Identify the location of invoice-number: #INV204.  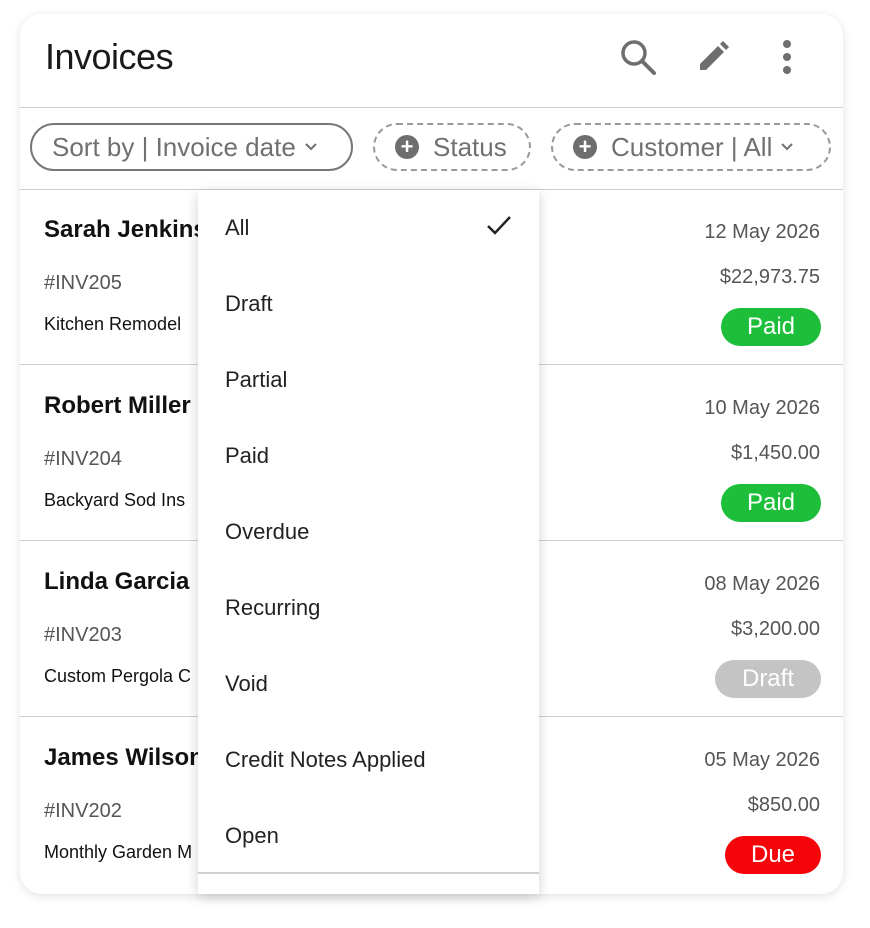
(83, 459).